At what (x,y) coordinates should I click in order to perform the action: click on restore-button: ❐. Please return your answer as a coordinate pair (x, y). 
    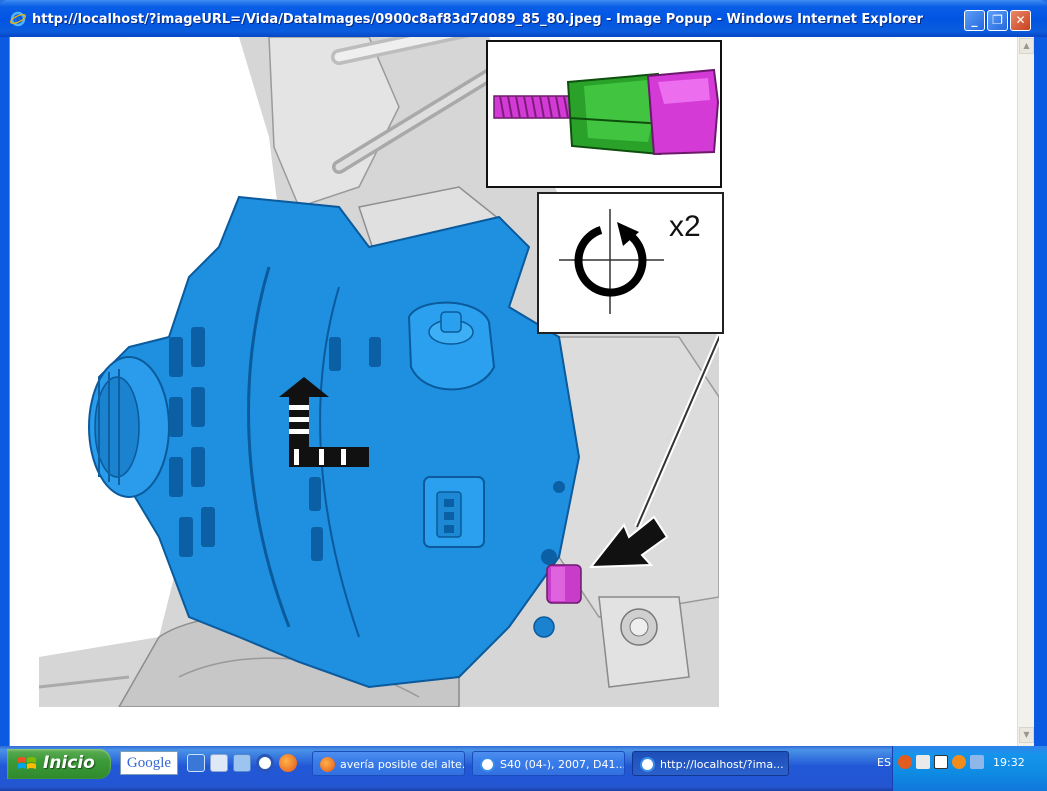
    Looking at the image, I should click on (997, 20).